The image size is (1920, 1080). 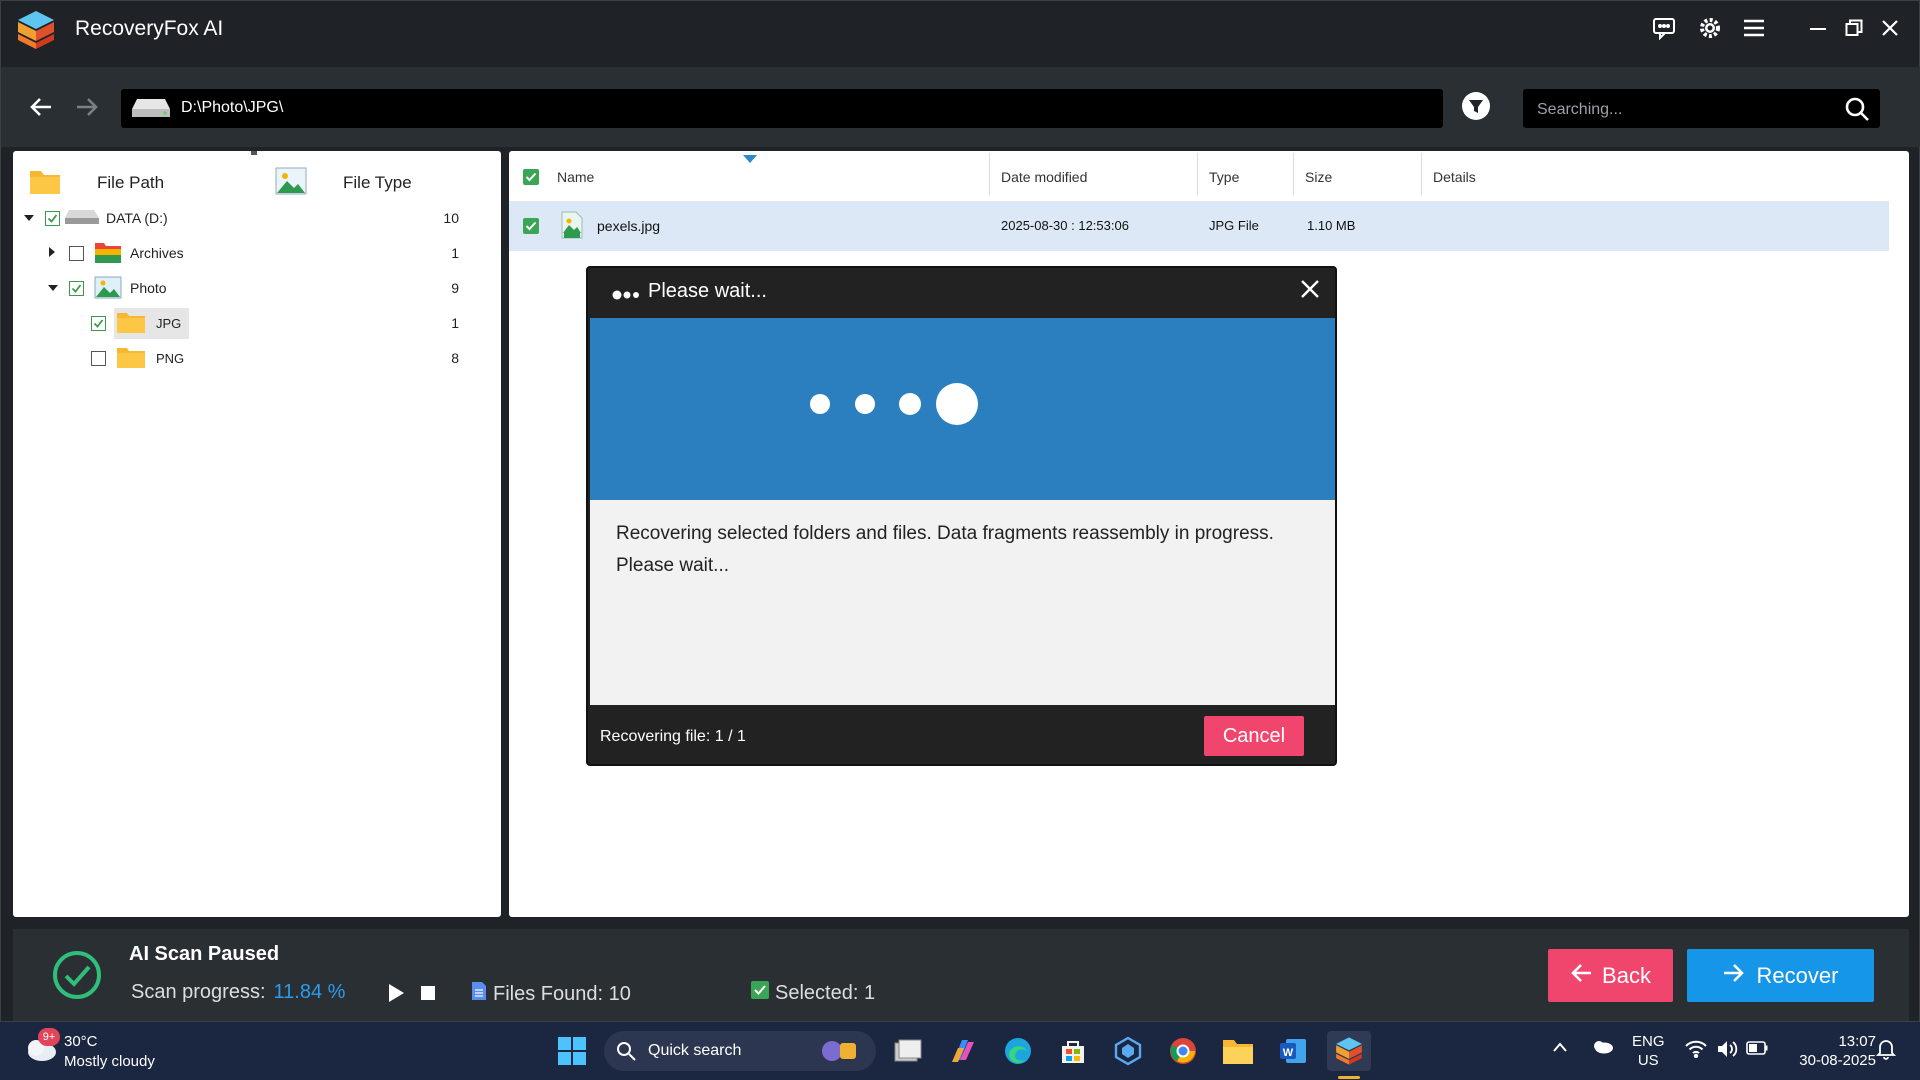 I want to click on battery-icon, so click(x=1757, y=1050).